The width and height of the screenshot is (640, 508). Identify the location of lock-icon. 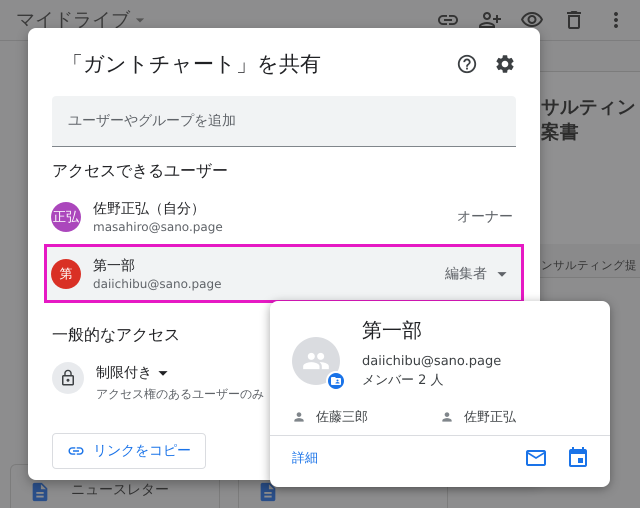
(68, 378).